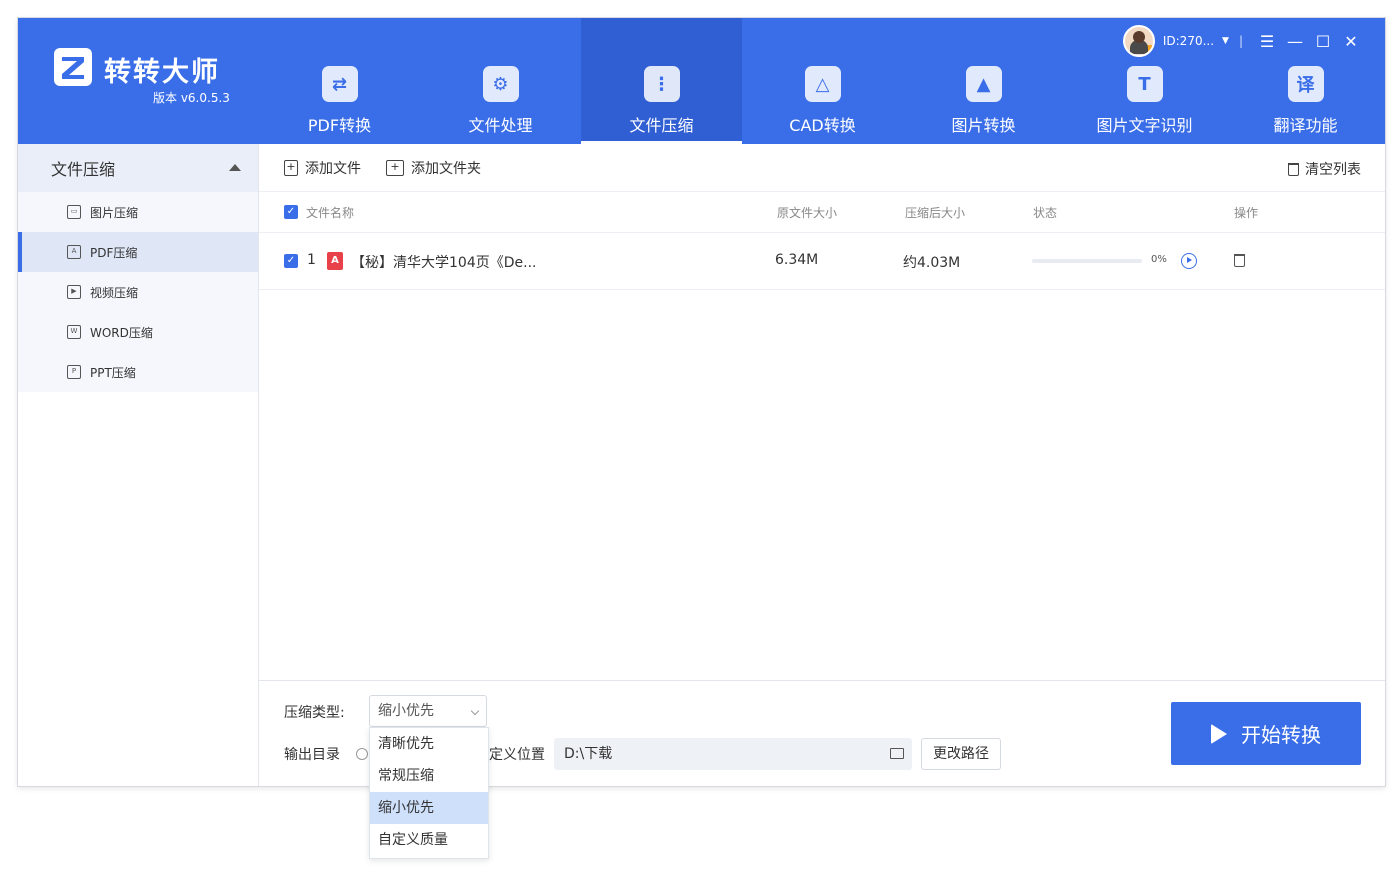 The width and height of the screenshot is (1399, 878). I want to click on word-file-icon: W, so click(74, 332).